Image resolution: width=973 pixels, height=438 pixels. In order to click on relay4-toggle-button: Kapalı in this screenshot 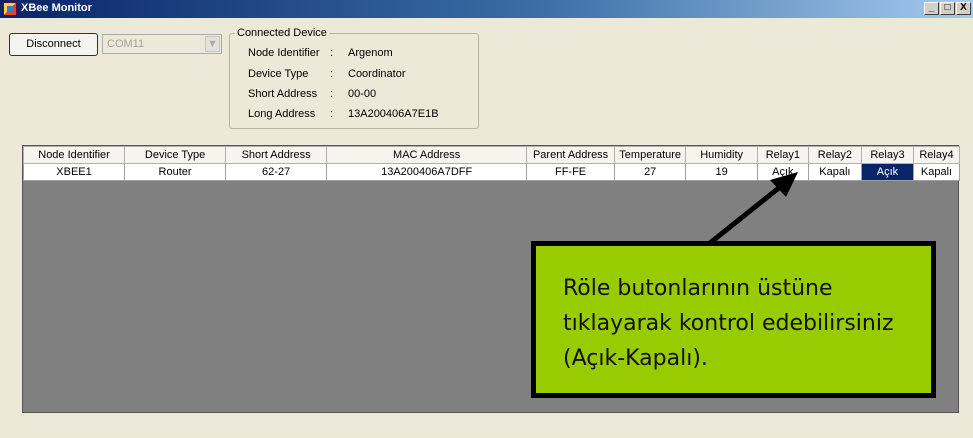, I will do `click(936, 172)`.